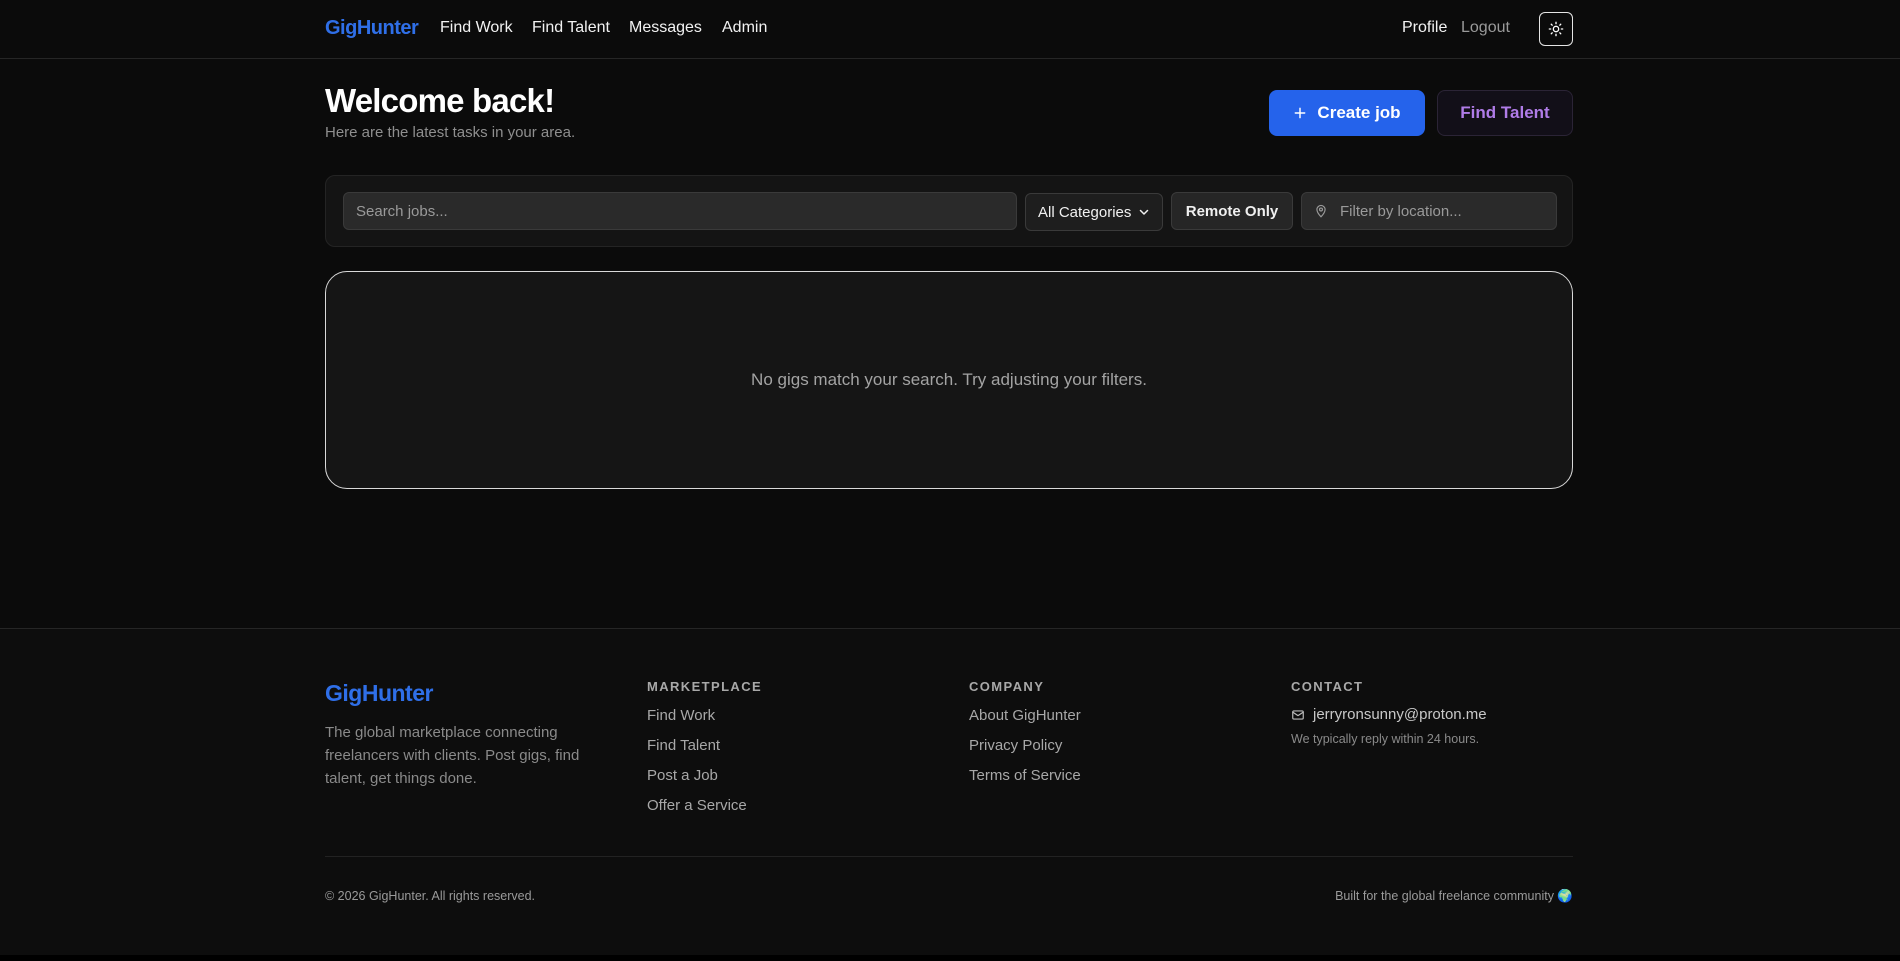 The height and width of the screenshot is (961, 1900). I want to click on theme-toggle-button, so click(1556, 29).